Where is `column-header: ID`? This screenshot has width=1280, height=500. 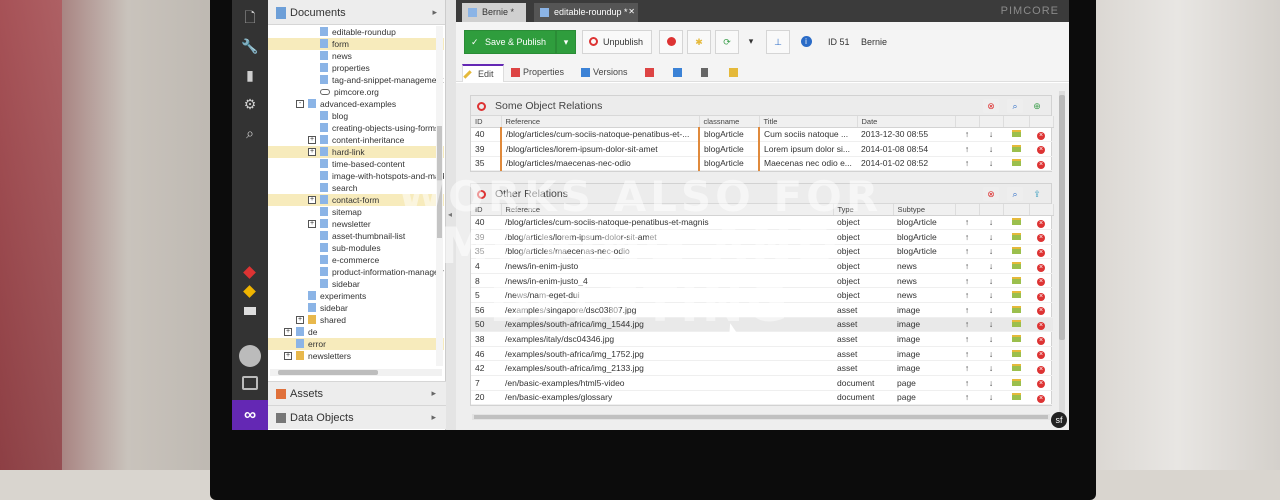 column-header: ID is located at coordinates (486, 122).